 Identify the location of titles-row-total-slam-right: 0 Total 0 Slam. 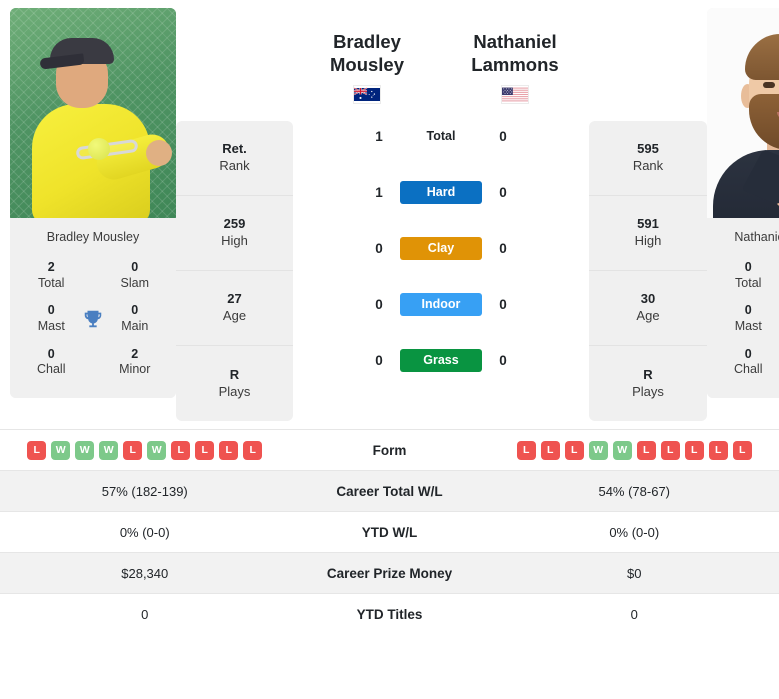
(746, 275).